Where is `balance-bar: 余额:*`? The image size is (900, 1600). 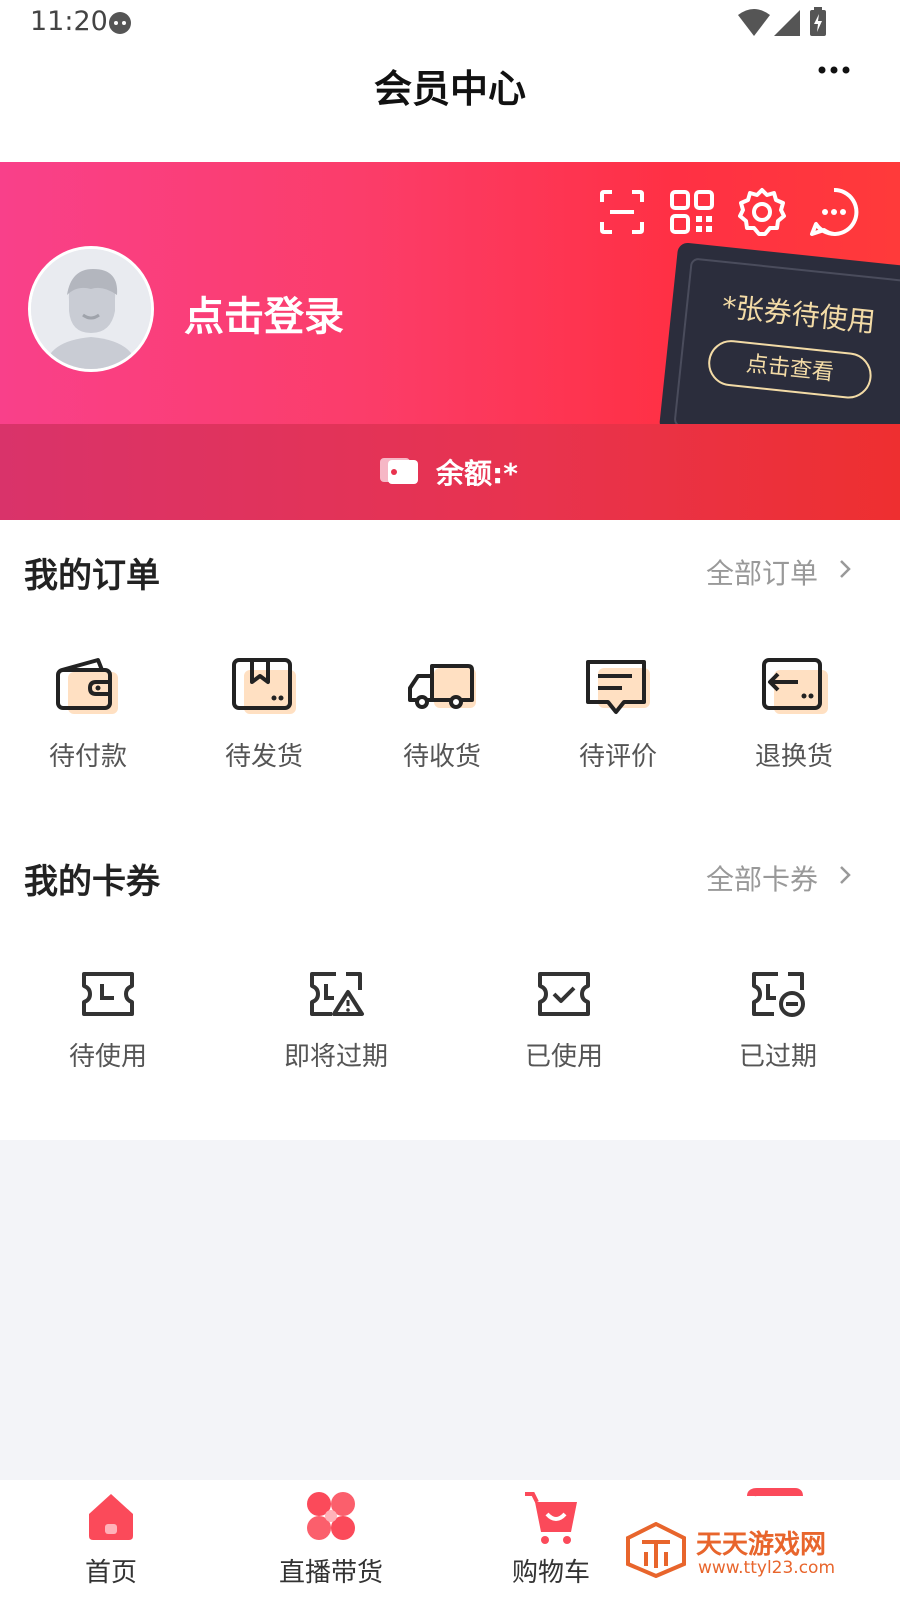 balance-bar: 余额:* is located at coordinates (450, 472).